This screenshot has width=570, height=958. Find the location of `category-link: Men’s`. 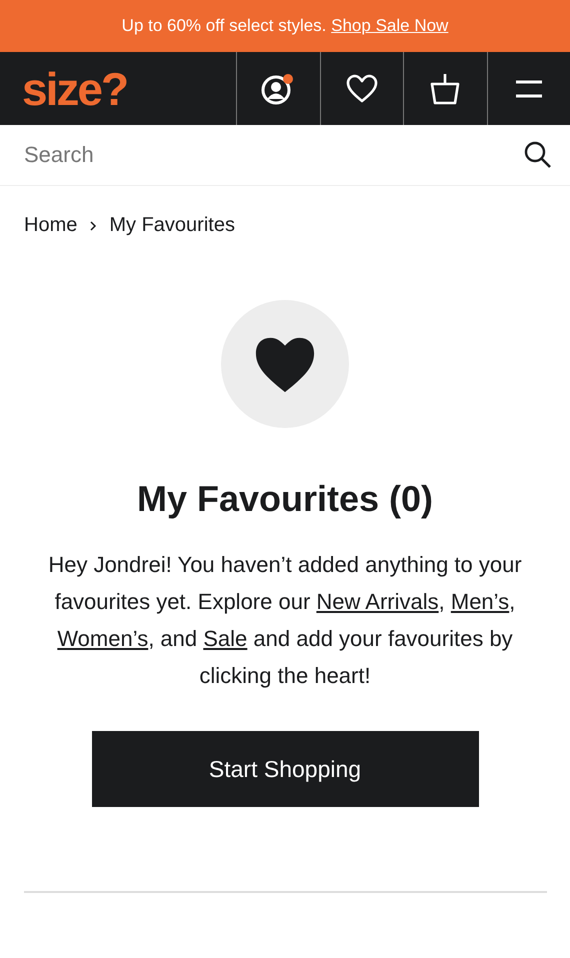

category-link: Men’s is located at coordinates (480, 601).